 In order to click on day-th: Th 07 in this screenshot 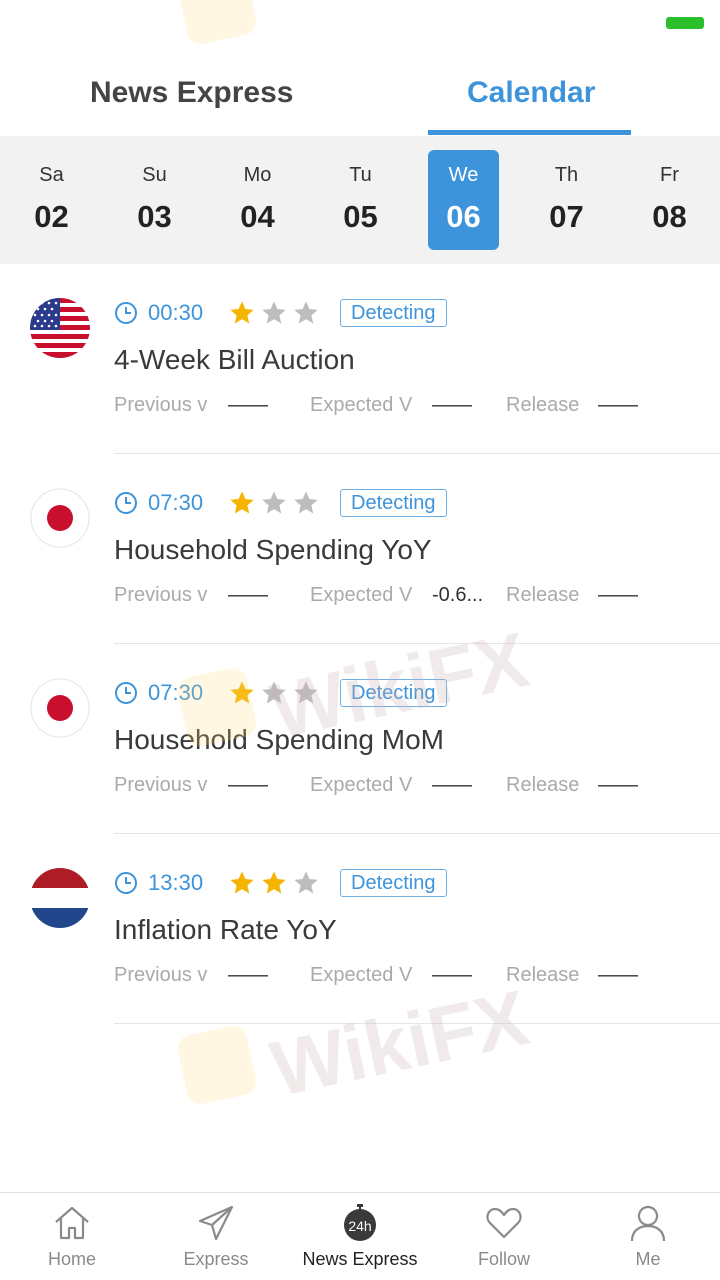, I will do `click(566, 200)`.